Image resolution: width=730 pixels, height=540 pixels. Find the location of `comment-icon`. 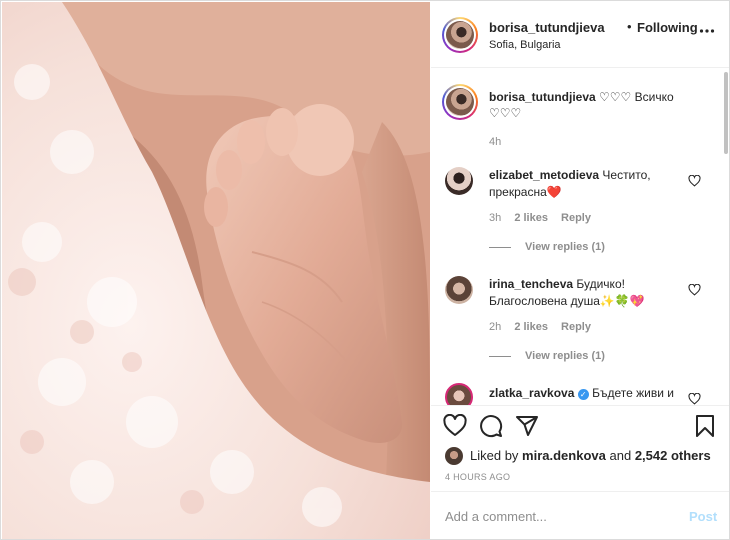

comment-icon is located at coordinates (491, 426).